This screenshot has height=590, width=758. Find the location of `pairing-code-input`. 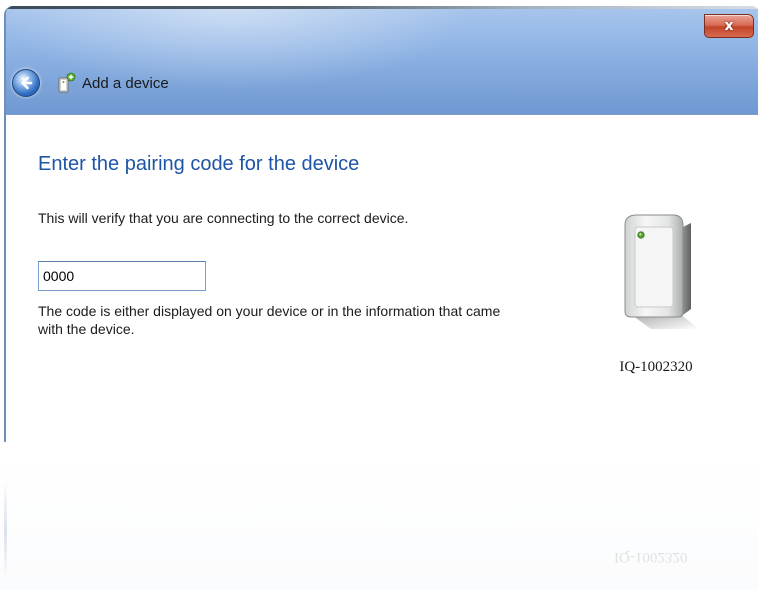

pairing-code-input is located at coordinates (122, 276).